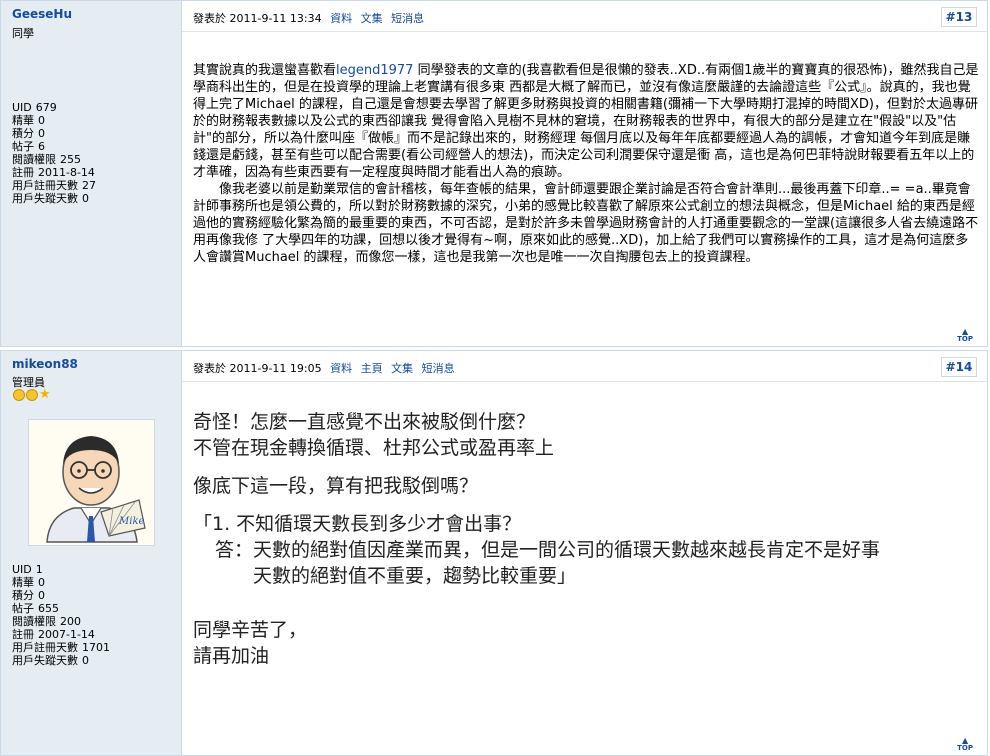 The height and width of the screenshot is (756, 990). Describe the element at coordinates (275, 18) in the screenshot. I see `posted-time: 2011-9-11 13:34` at that location.